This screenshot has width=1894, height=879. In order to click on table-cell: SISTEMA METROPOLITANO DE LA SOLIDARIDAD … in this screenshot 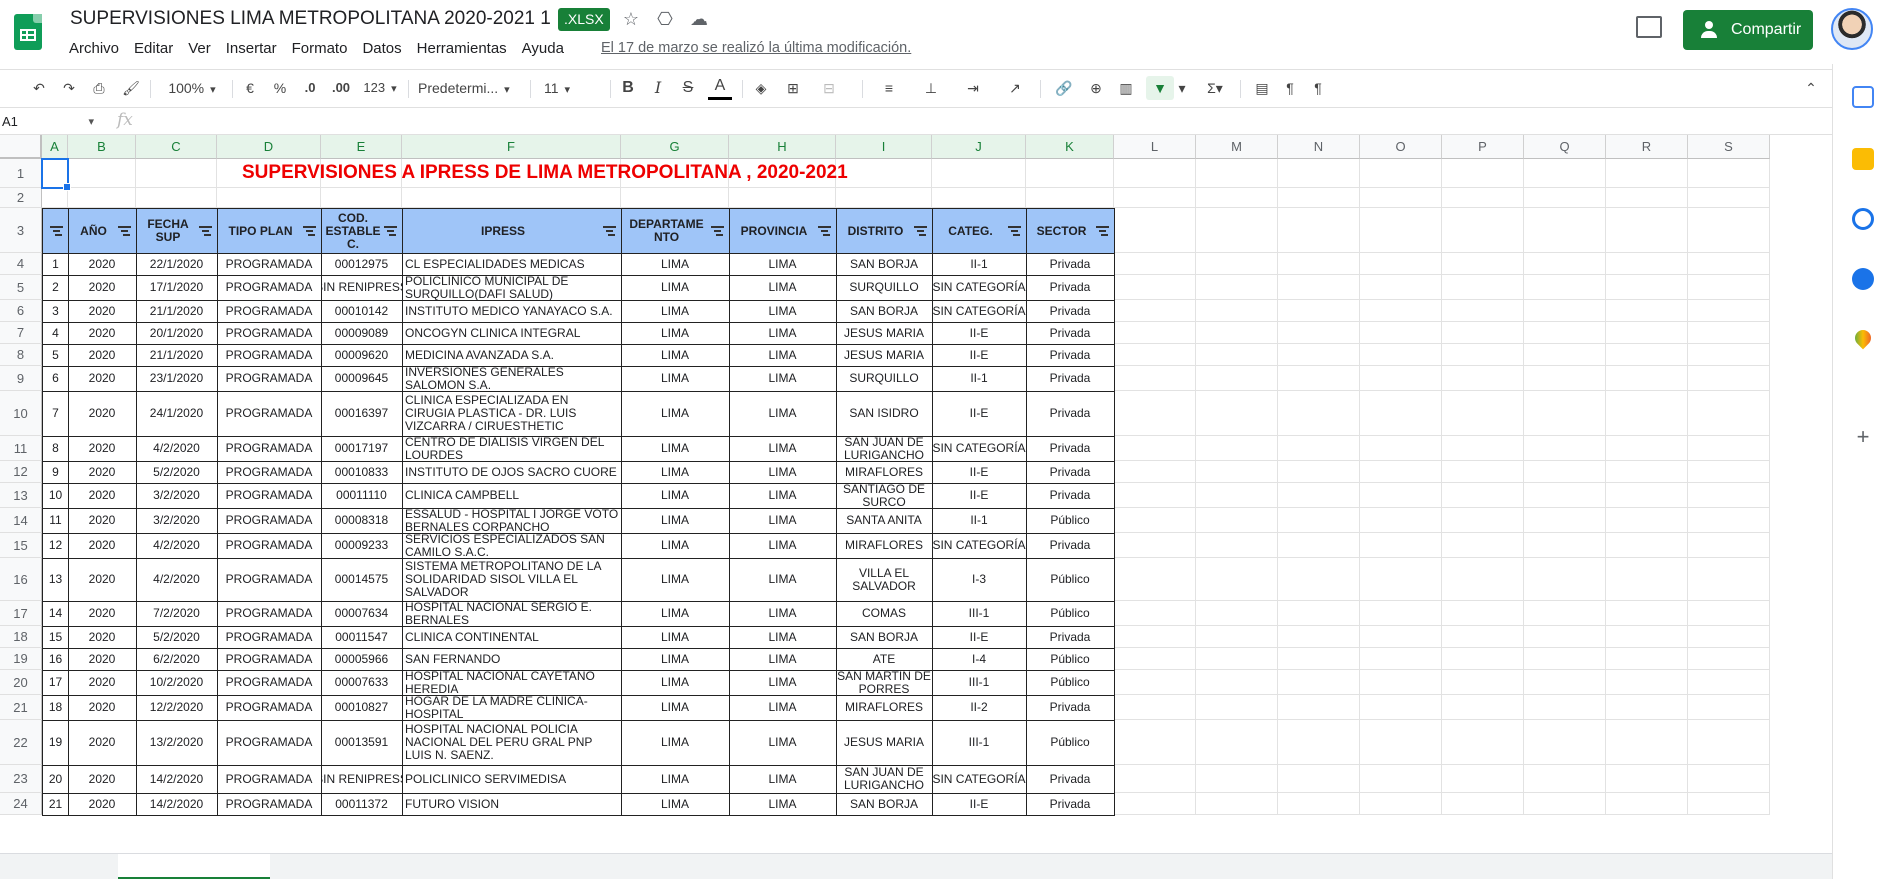, I will do `click(512, 580)`.